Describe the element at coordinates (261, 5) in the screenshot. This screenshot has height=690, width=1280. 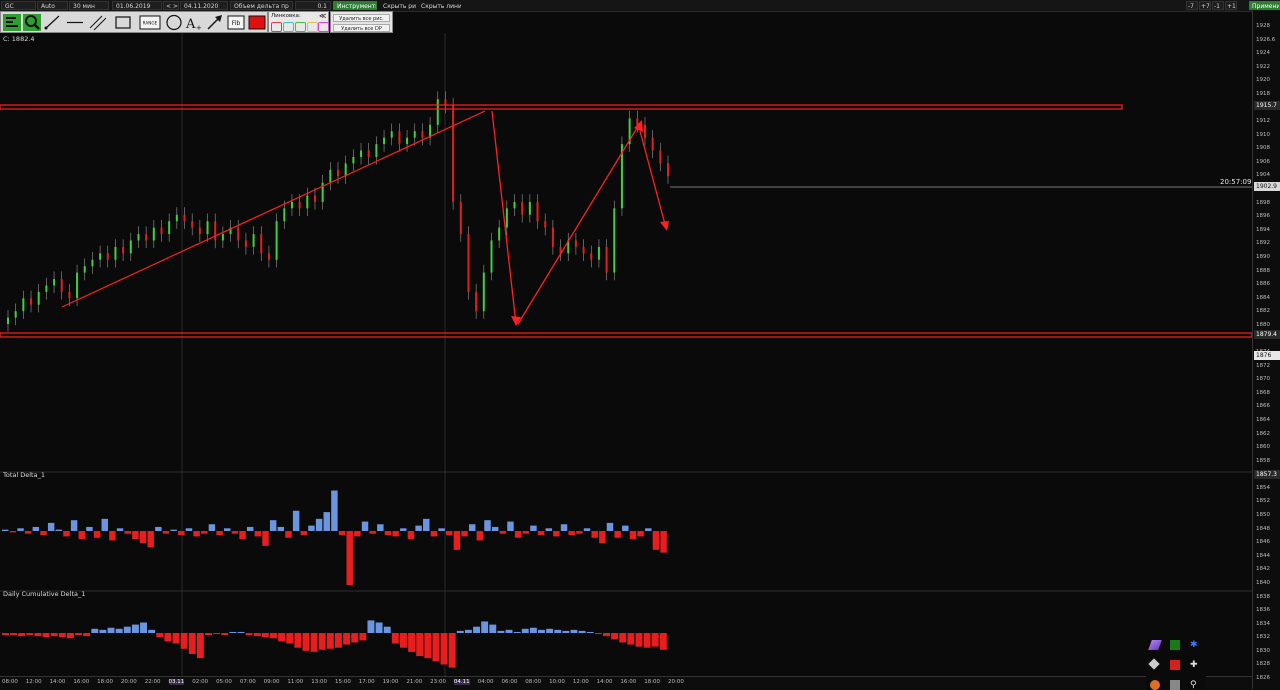
I see `indicator-select: Объем дельта пр` at that location.